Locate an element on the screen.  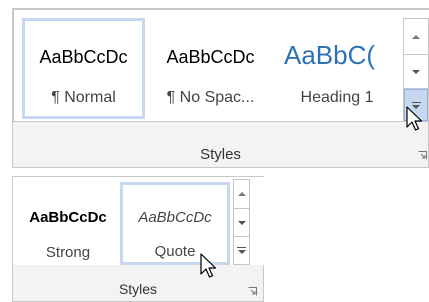
style-name-normal: ¶ Normal is located at coordinates (83, 97).